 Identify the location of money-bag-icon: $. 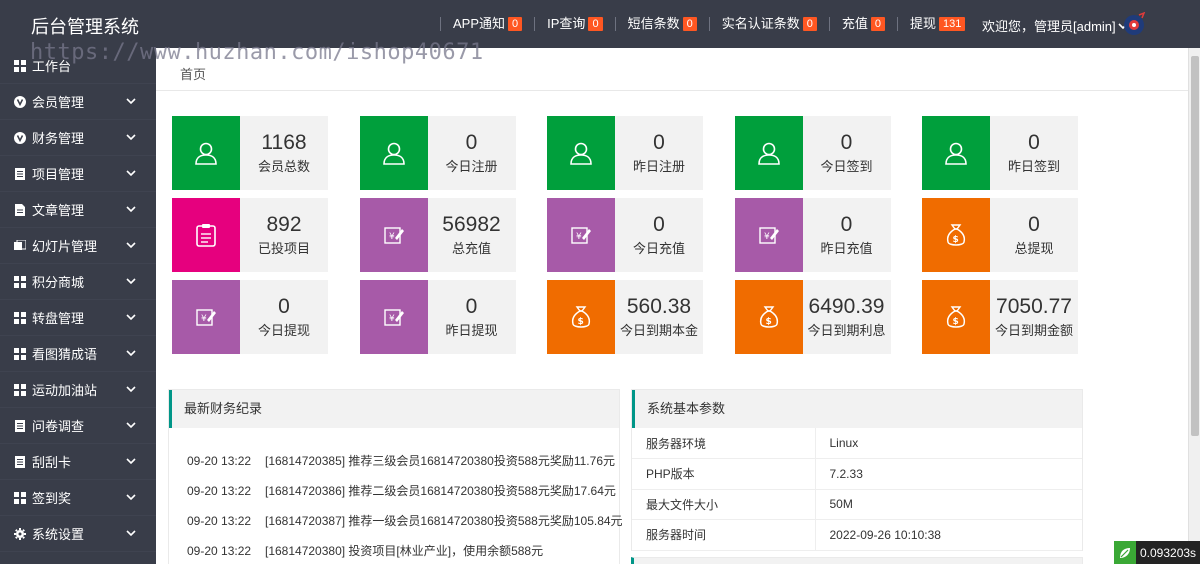
(956, 235).